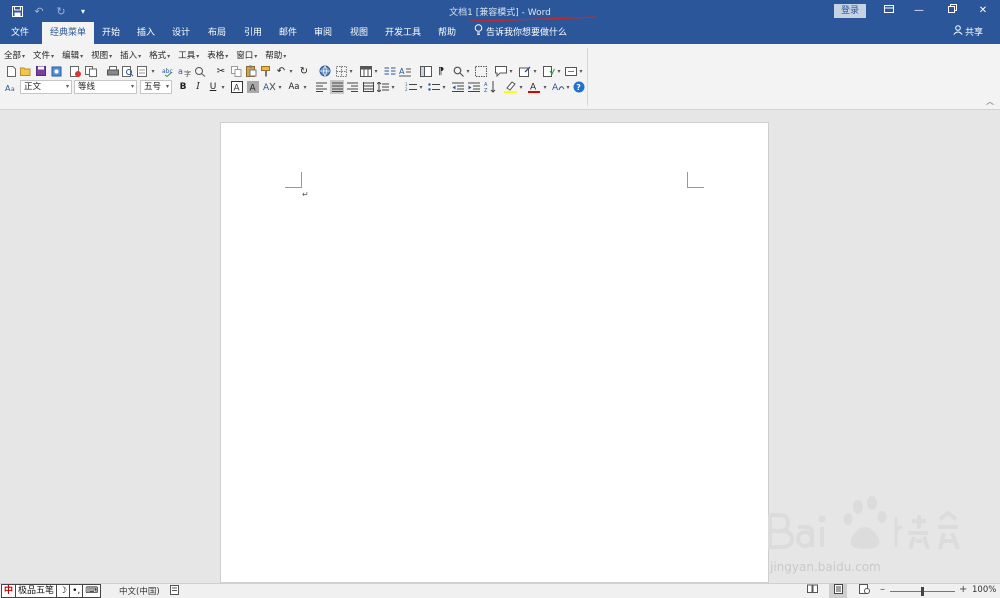  Describe the element at coordinates (922, 591) in the screenshot. I see `zoom-slider-thumb` at that location.